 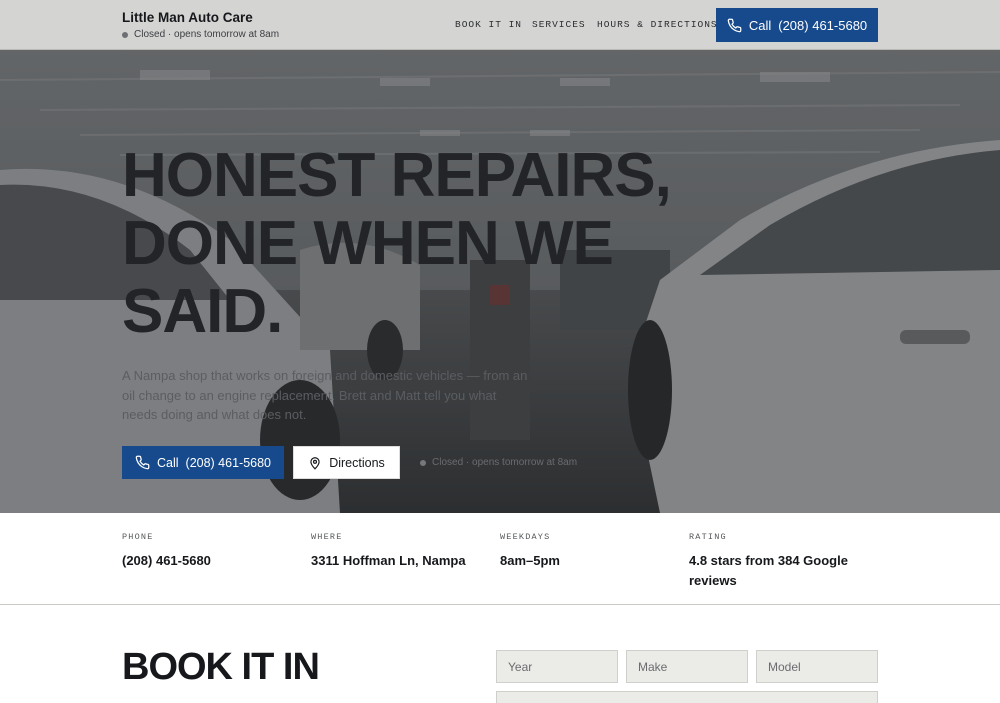 What do you see at coordinates (559, 24) in the screenshot?
I see `nav-services: SERVICES` at bounding box center [559, 24].